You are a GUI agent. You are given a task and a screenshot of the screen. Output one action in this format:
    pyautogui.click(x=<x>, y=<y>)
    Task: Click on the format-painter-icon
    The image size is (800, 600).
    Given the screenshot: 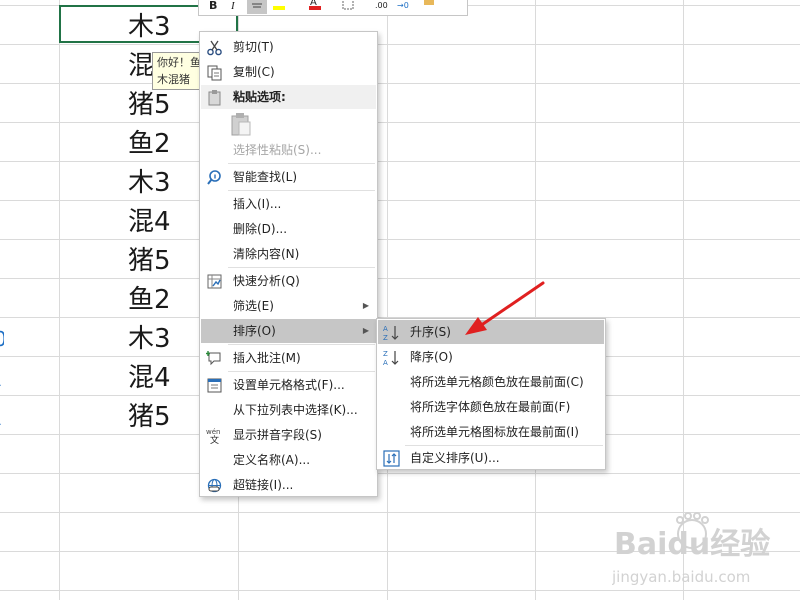 What is the action you would take?
    pyautogui.click(x=429, y=2)
    